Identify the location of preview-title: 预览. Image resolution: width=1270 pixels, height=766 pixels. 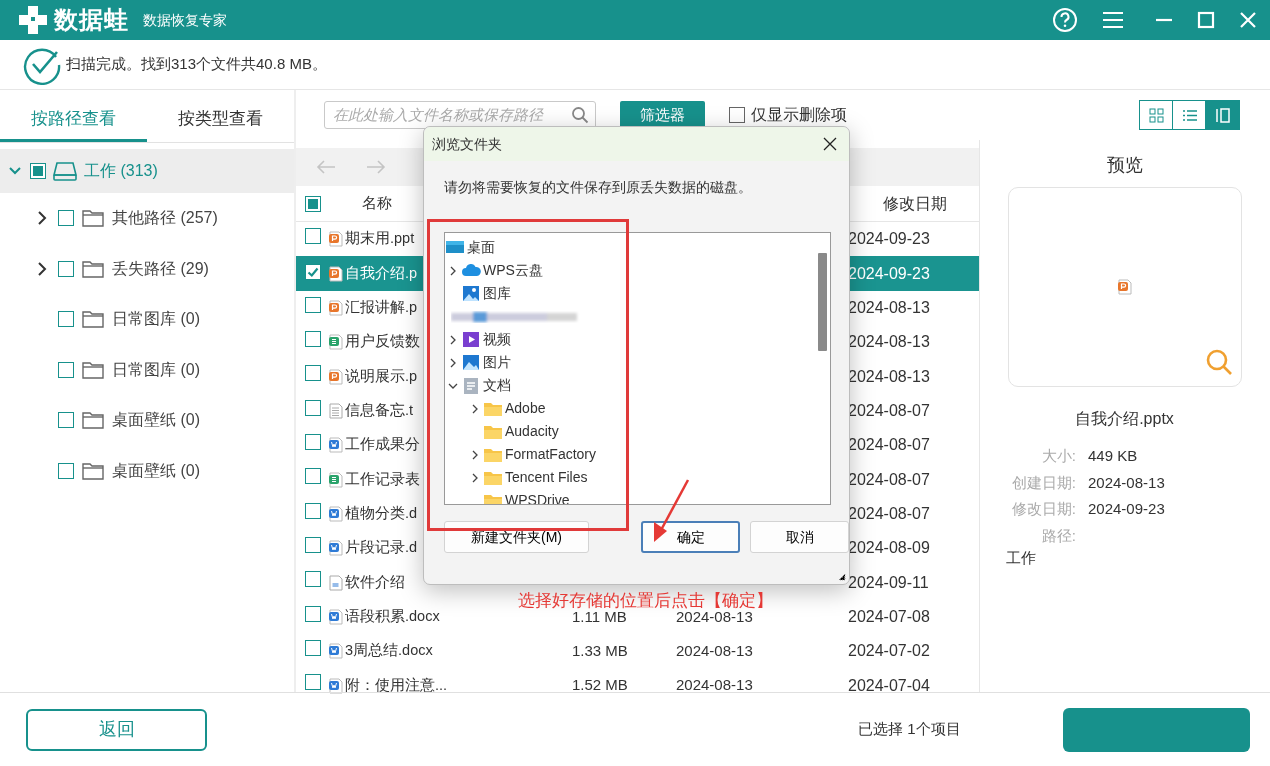
(1124, 165).